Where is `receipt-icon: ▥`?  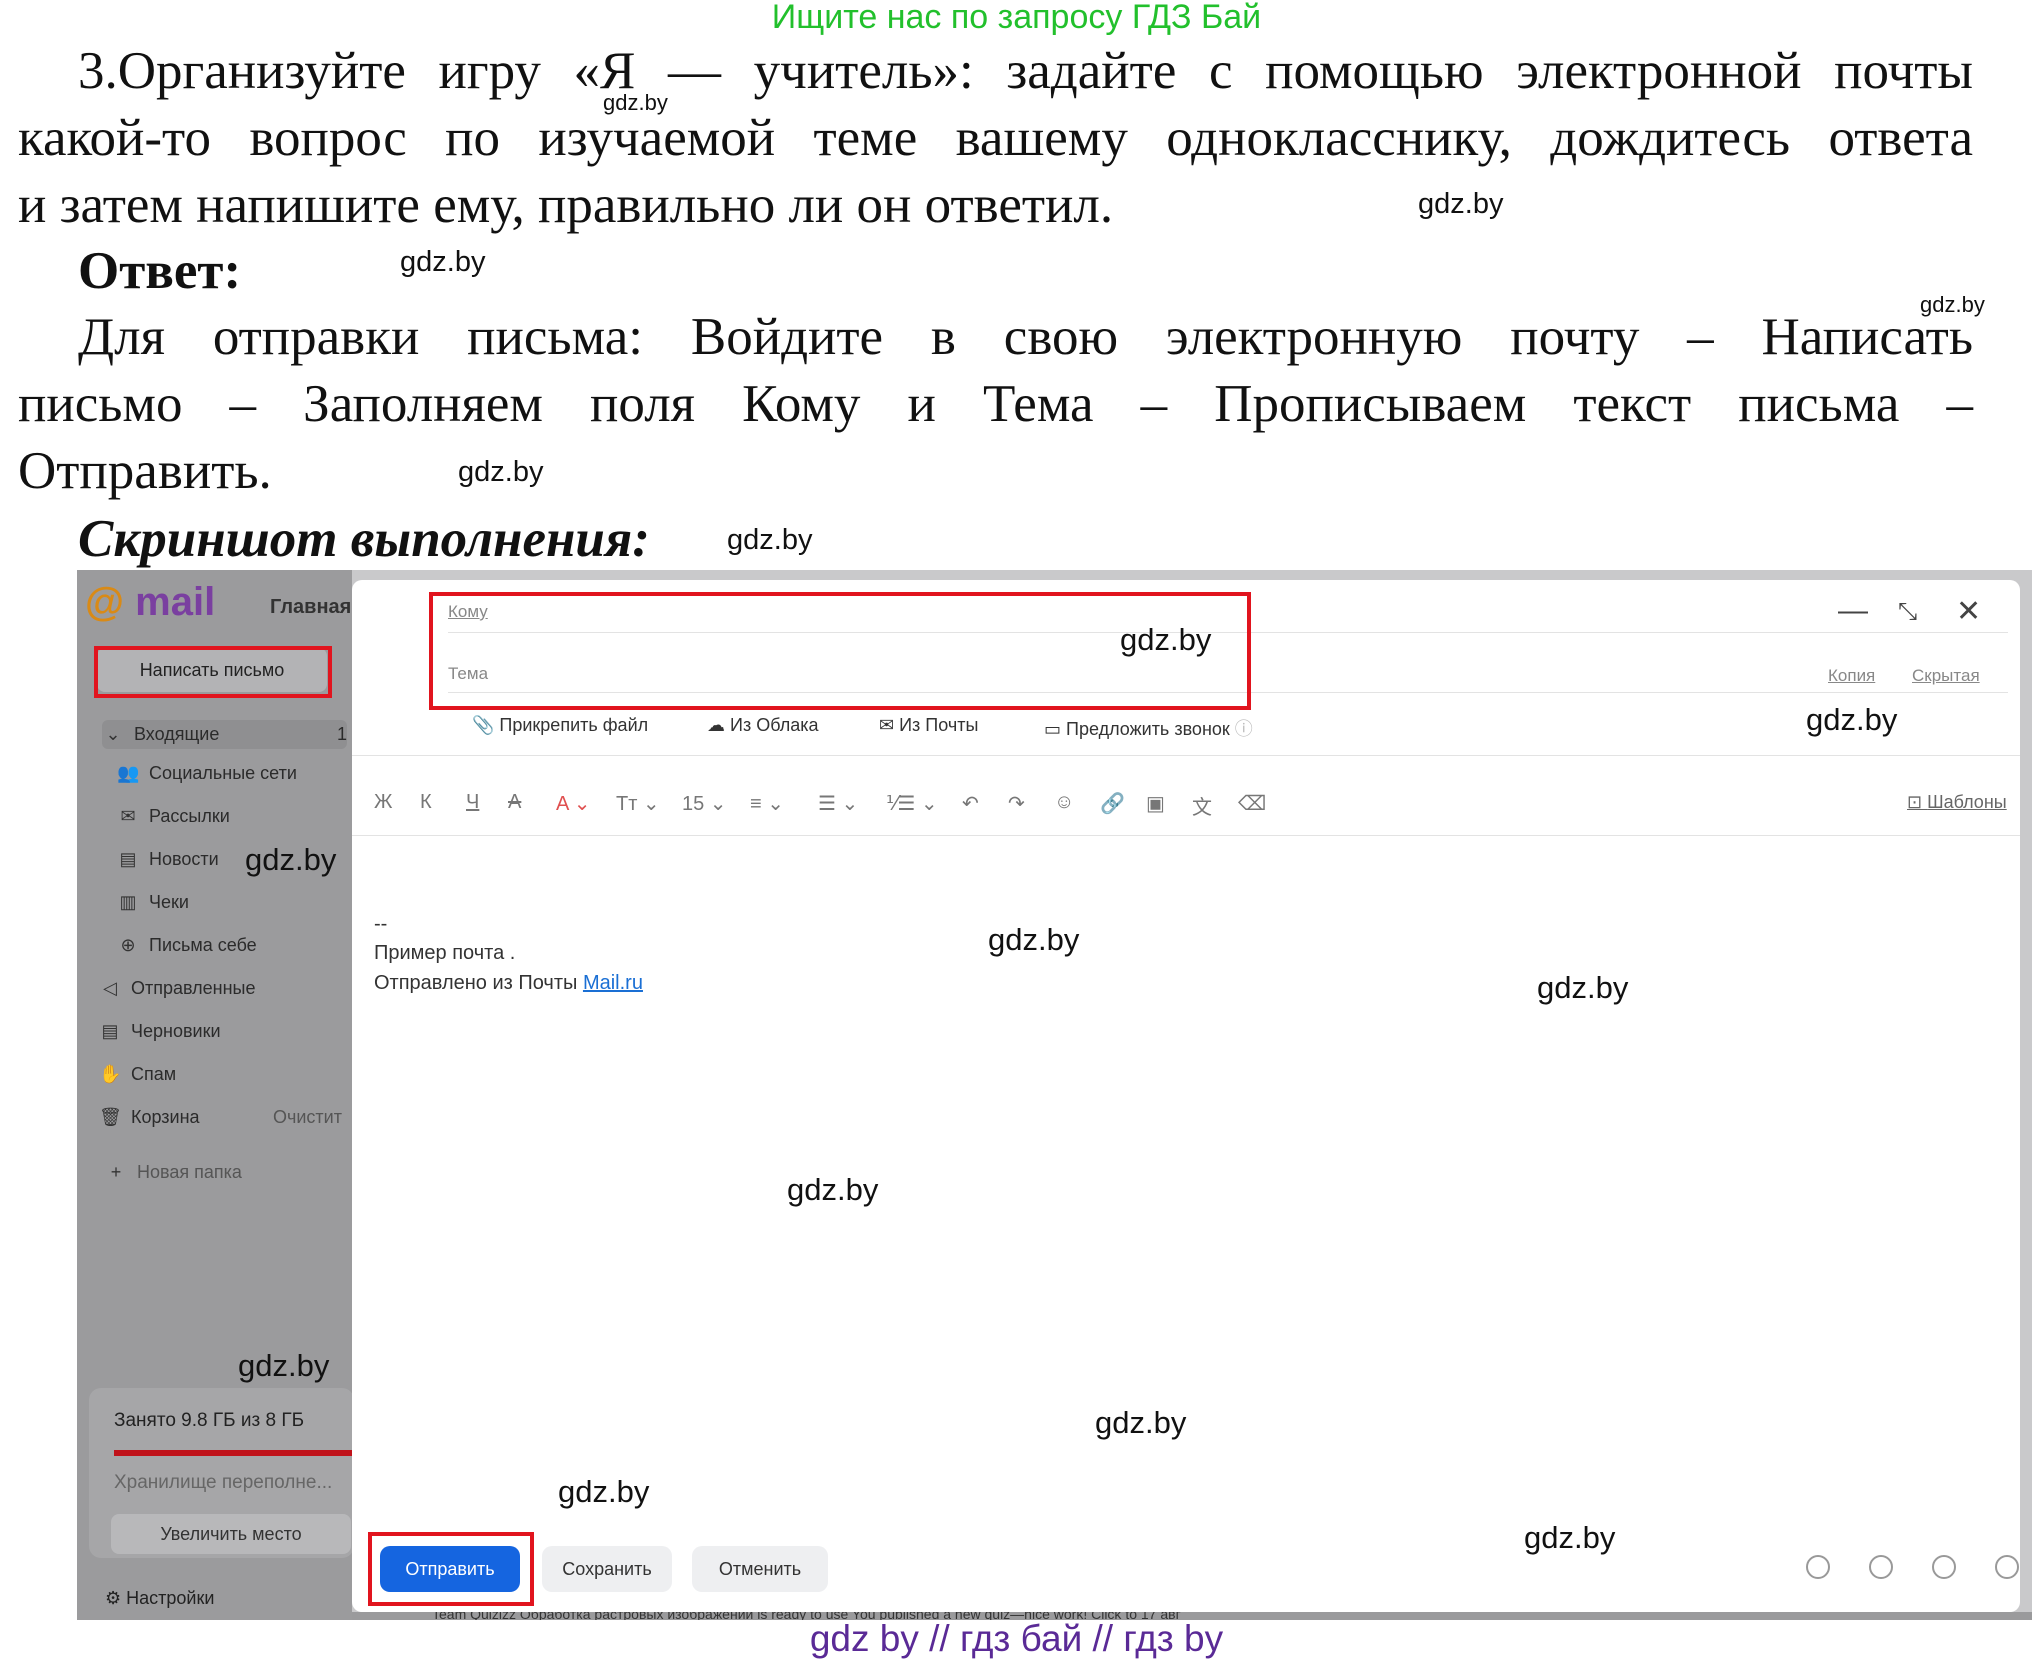
receipt-icon: ▥ is located at coordinates (128, 902).